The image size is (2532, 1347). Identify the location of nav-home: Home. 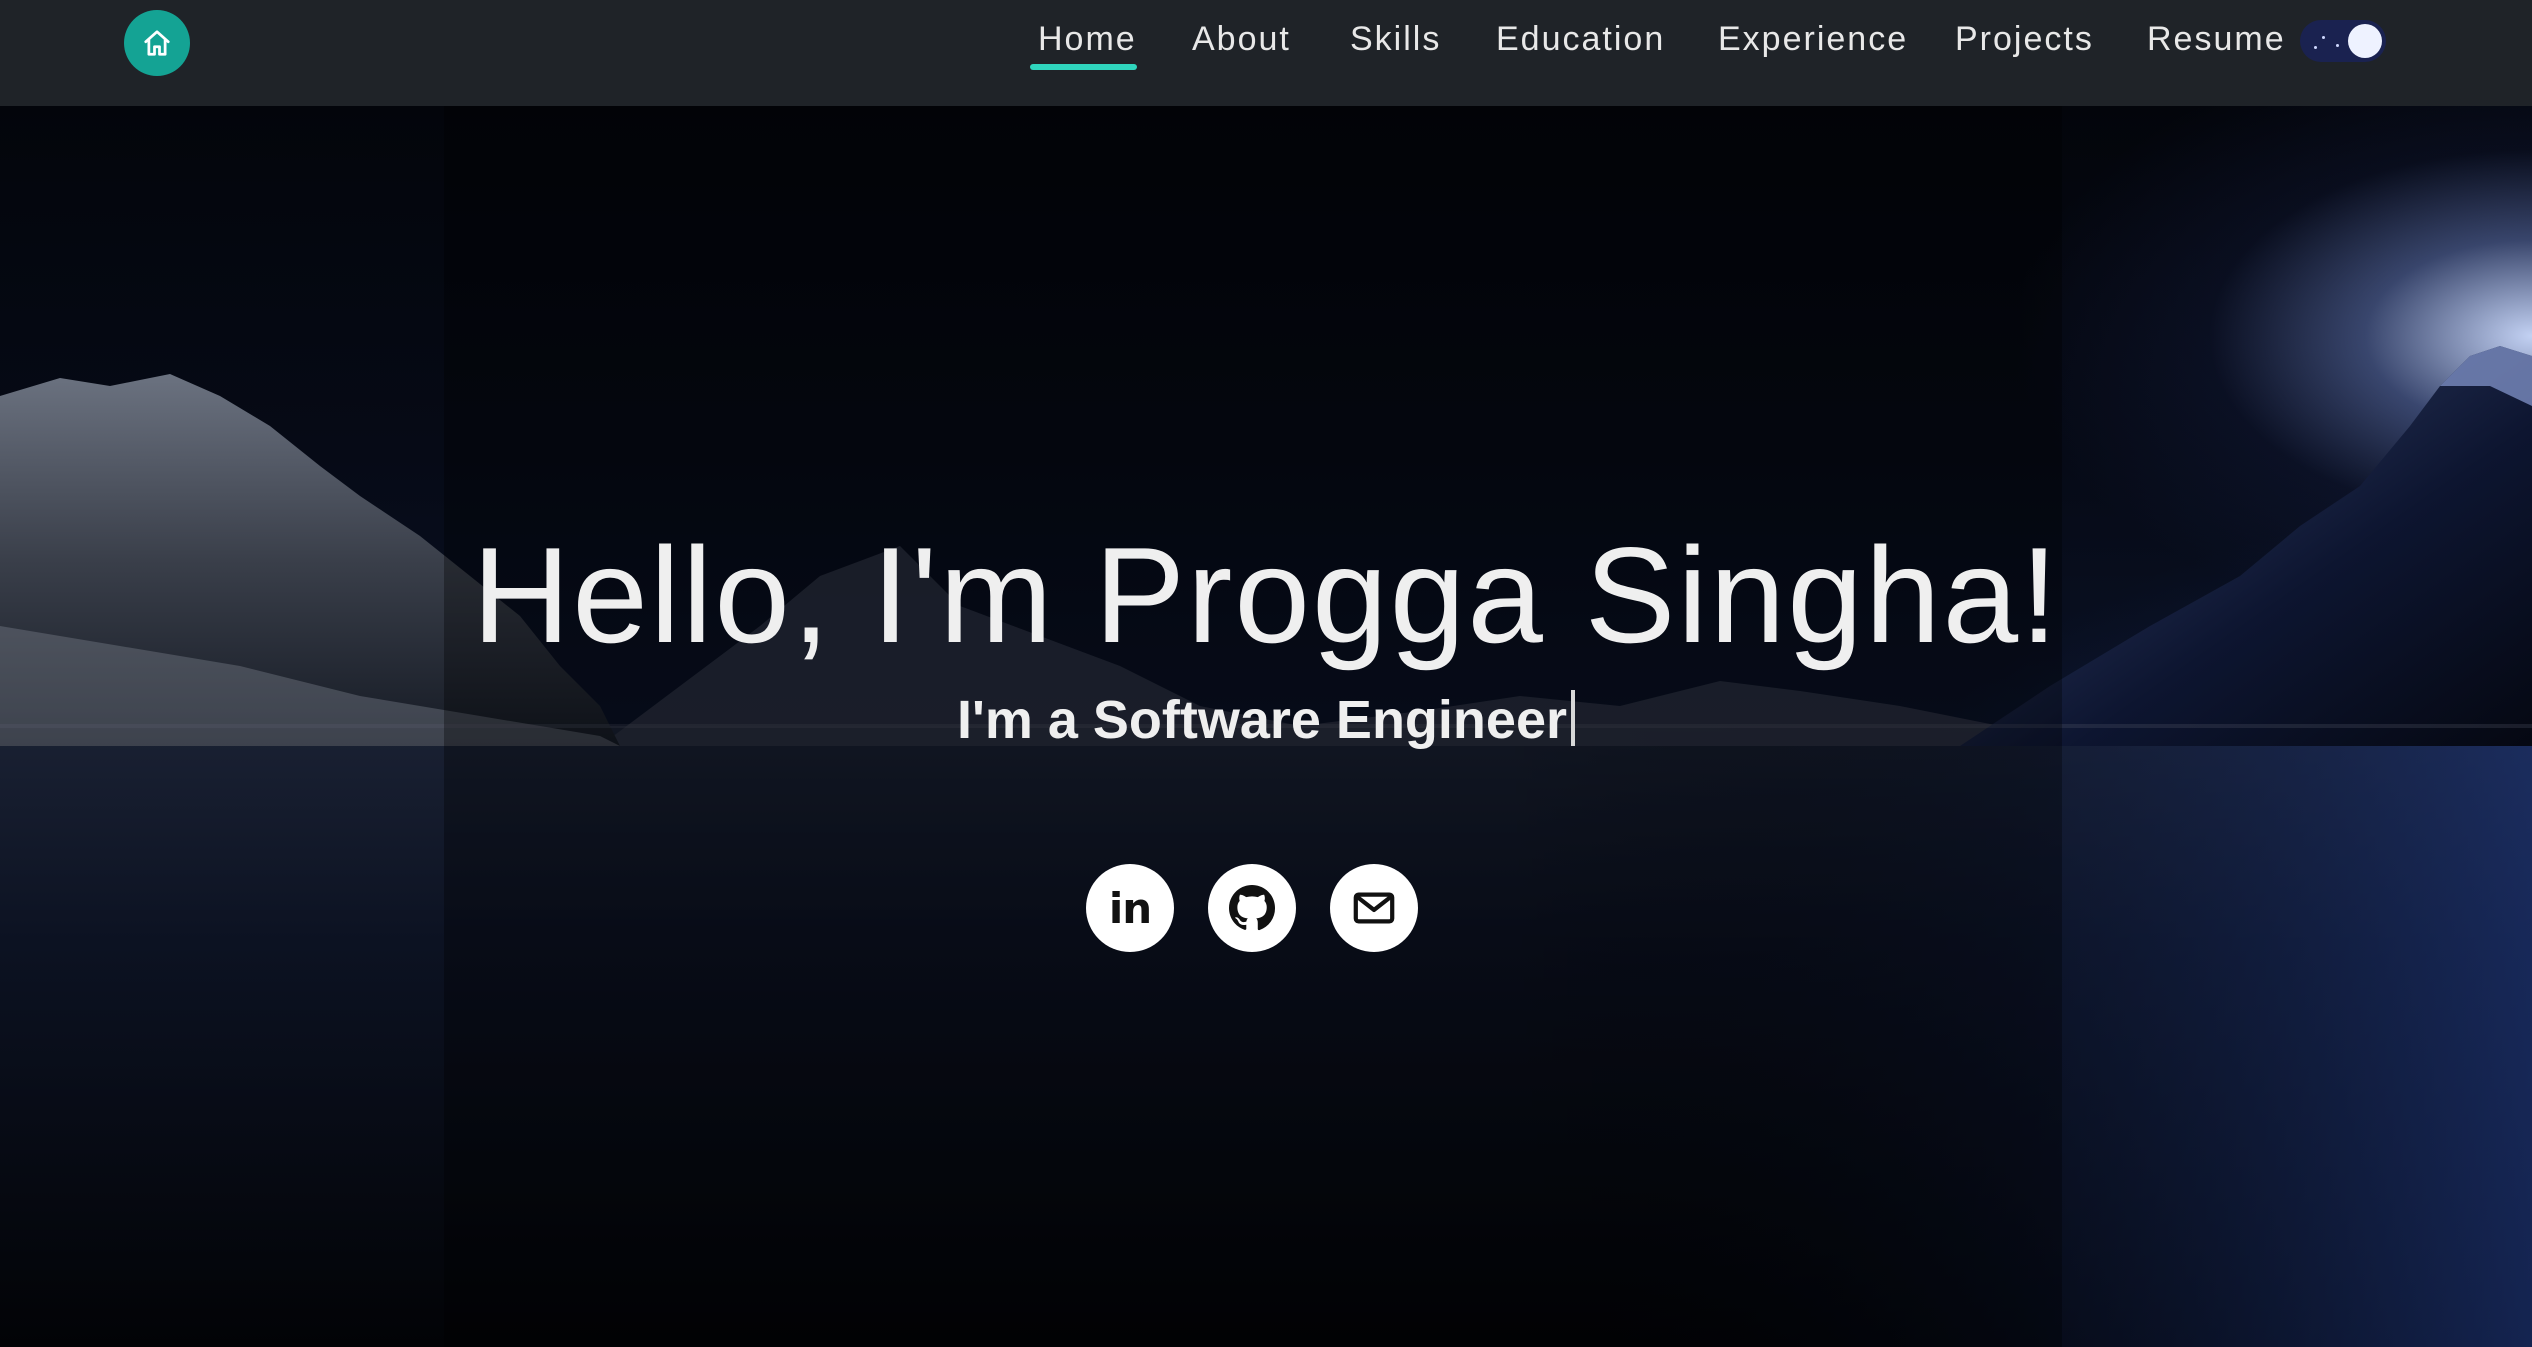
(1083, 42).